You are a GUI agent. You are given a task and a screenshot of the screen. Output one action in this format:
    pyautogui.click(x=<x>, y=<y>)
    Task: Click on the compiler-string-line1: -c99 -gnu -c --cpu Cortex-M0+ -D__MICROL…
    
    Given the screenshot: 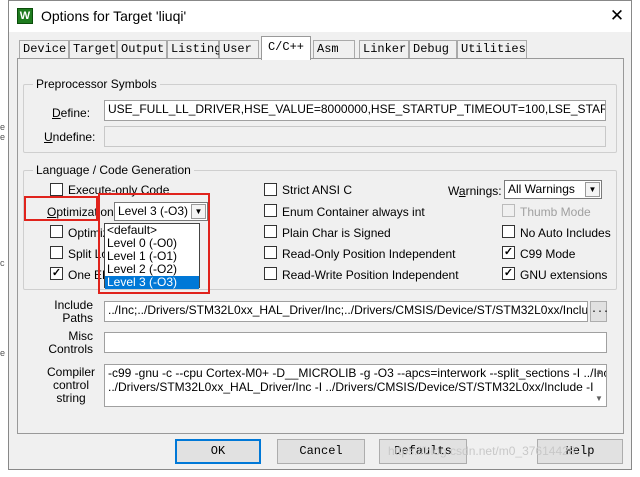 What is the action you would take?
    pyautogui.click(x=357, y=373)
    